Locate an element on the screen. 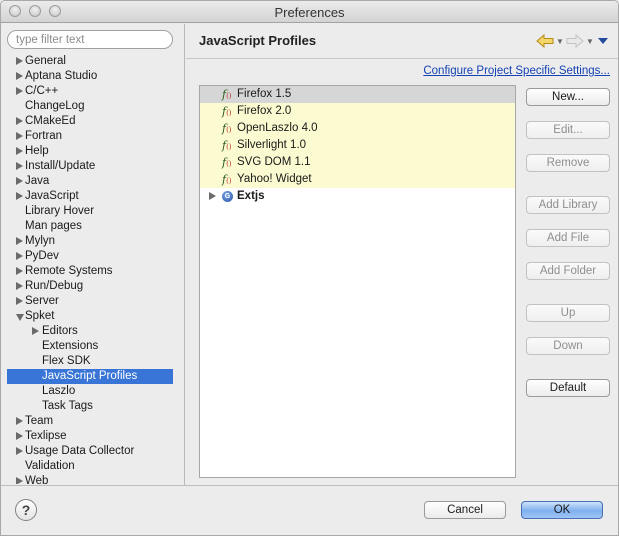 The height and width of the screenshot is (536, 619). back-arrow-icon is located at coordinates (545, 41).